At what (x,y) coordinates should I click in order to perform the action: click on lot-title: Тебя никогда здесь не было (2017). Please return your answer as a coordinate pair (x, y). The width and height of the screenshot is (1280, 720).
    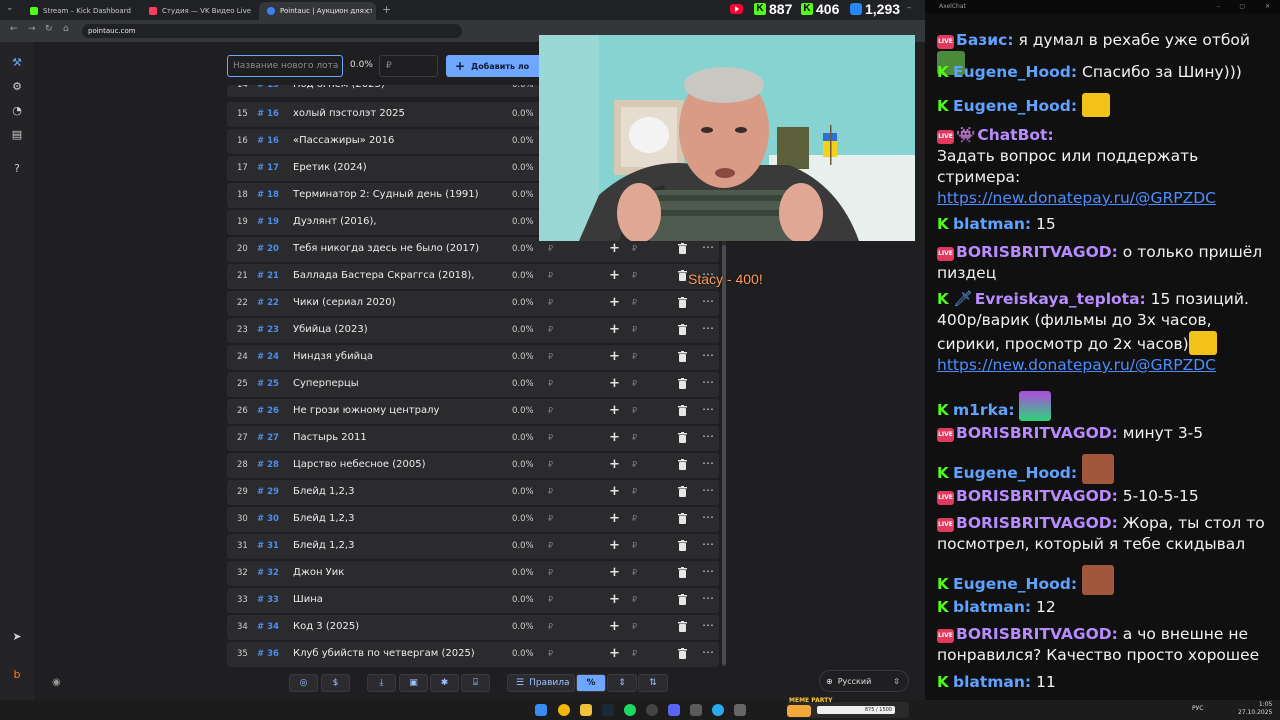
    Looking at the image, I should click on (386, 248).